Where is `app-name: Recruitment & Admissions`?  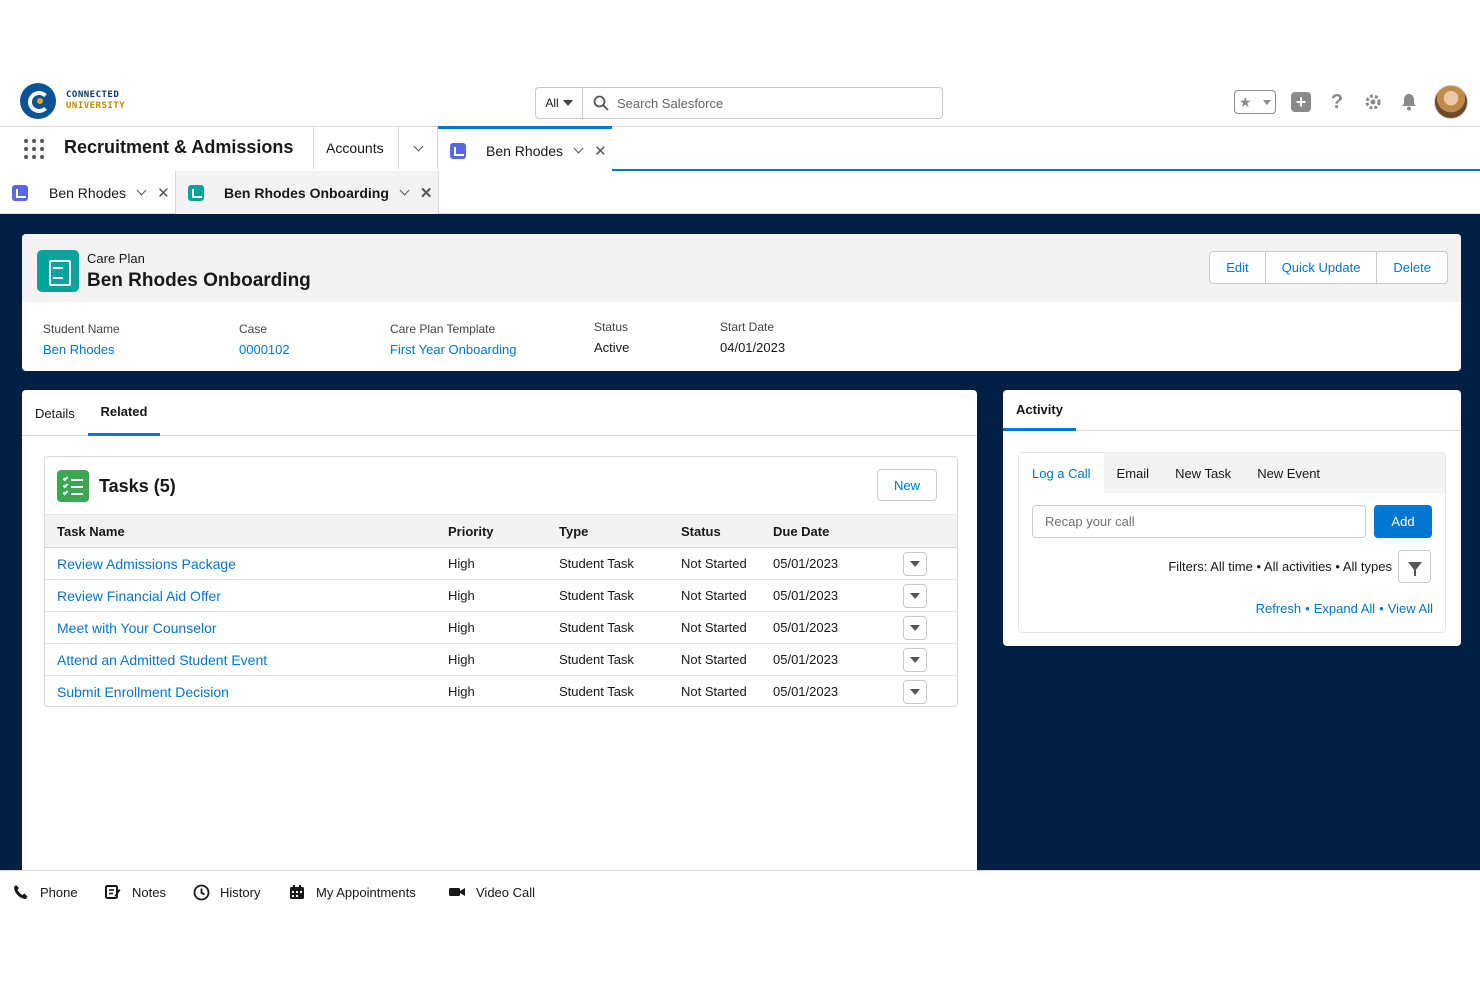
app-name: Recruitment & Admissions is located at coordinates (179, 147).